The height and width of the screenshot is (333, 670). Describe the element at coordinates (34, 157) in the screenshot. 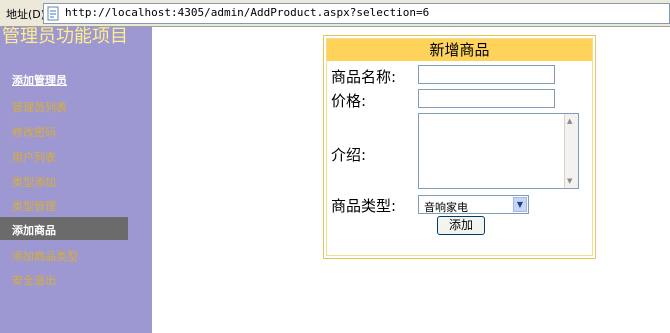

I see `sidebar-item-user-list: 用户列表` at that location.